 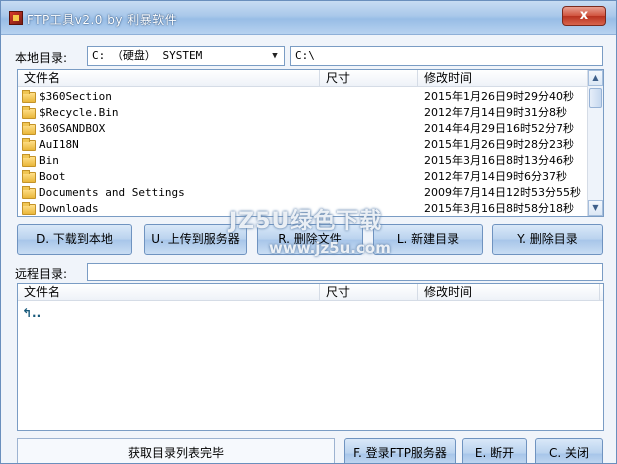 What do you see at coordinates (499, 96) in the screenshot?
I see `file-time: 2015年1月26日9时29分40秒` at bounding box center [499, 96].